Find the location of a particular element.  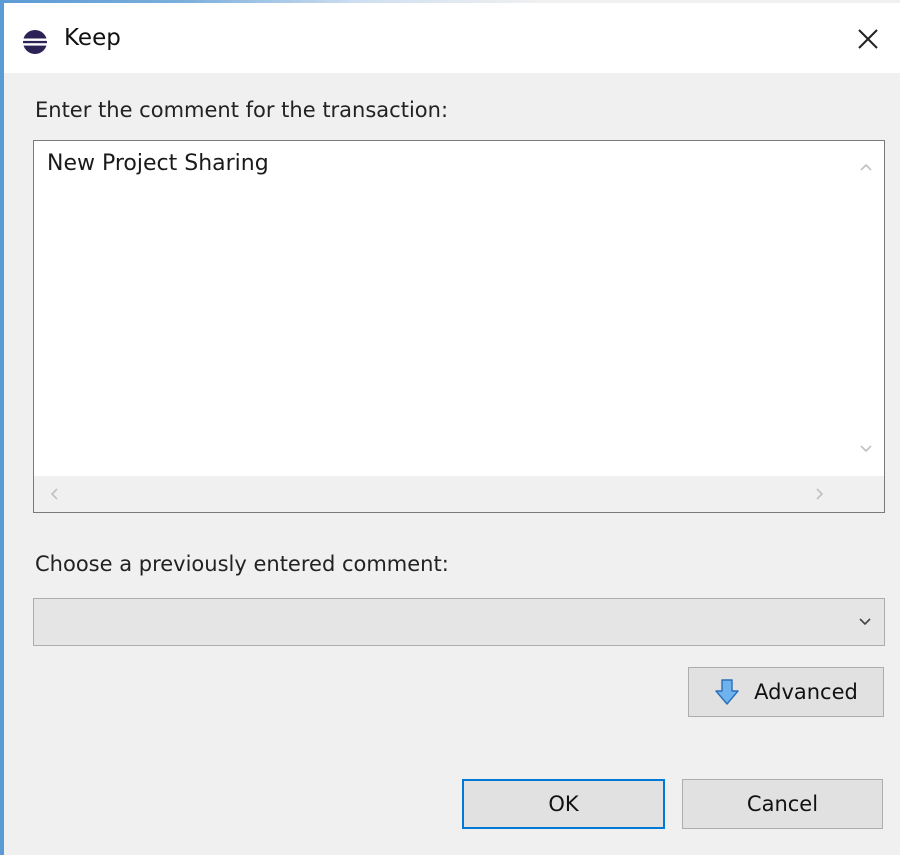

previous-comment-label: Choose a previously entered comment: is located at coordinates (242, 564).